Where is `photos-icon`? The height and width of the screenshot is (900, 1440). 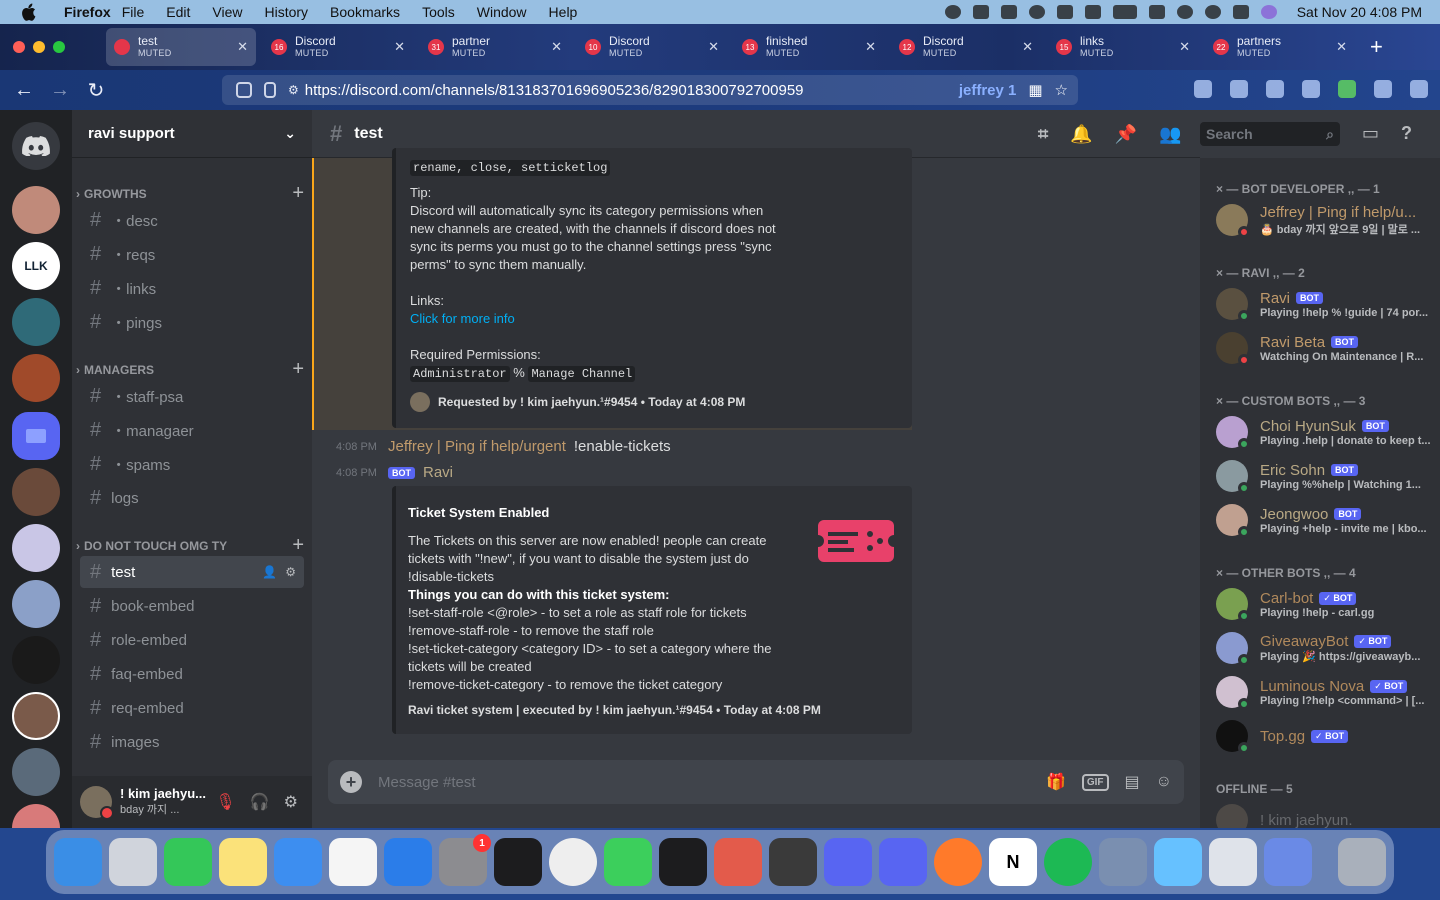 photos-icon is located at coordinates (353, 862).